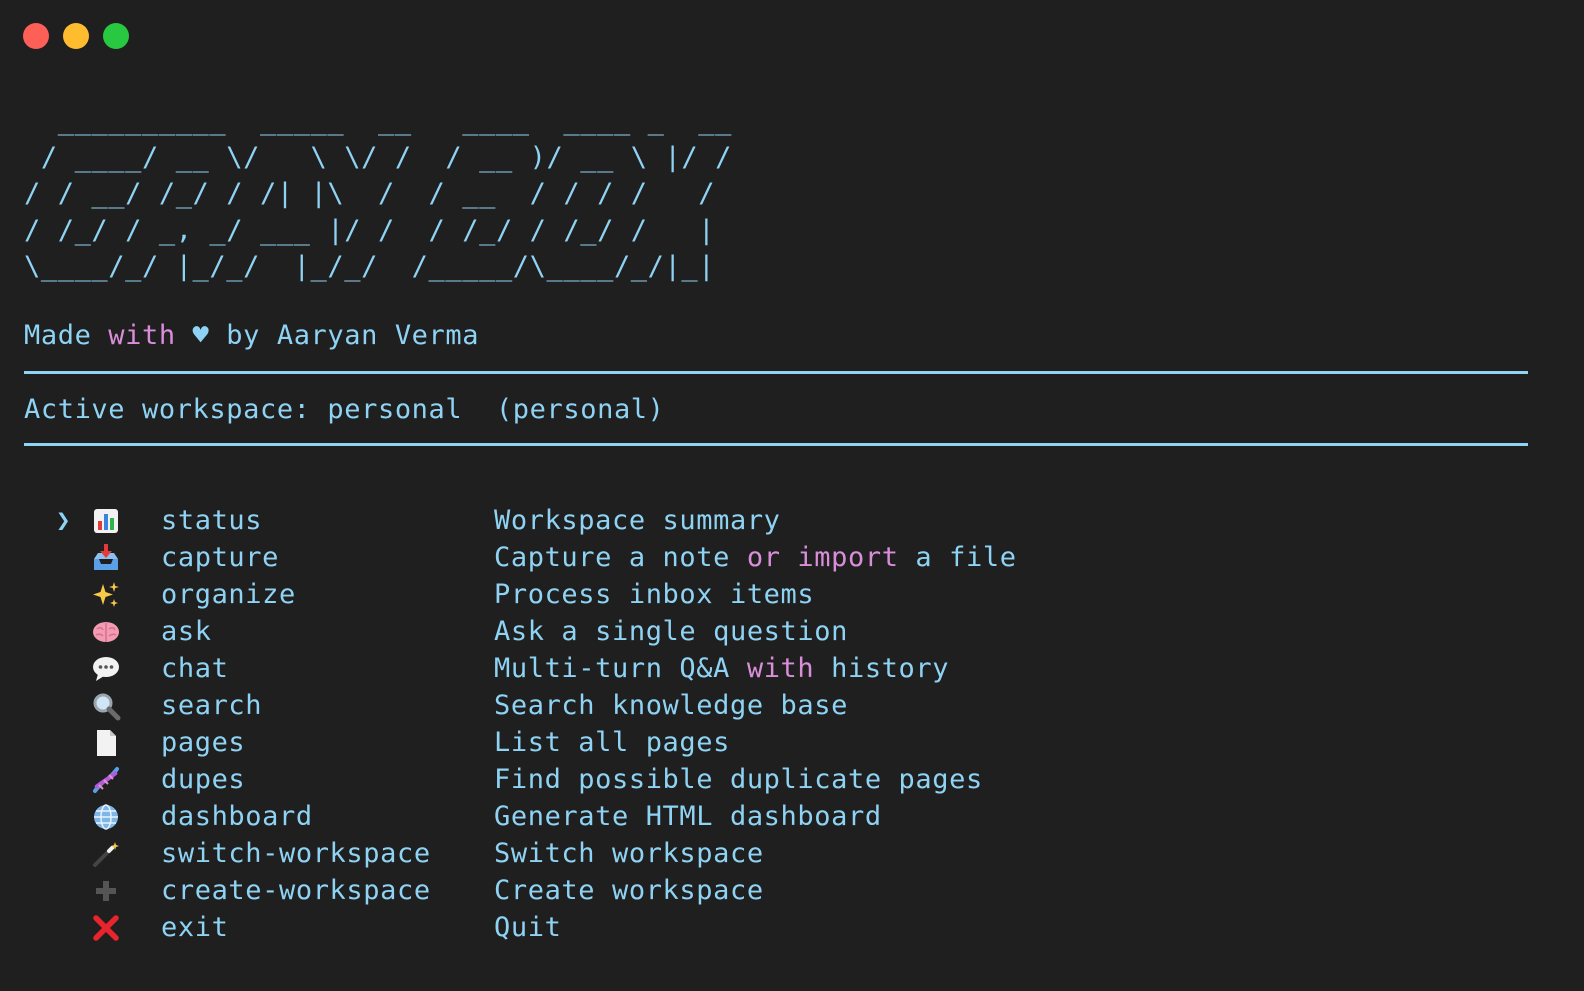 Image resolution: width=1584 pixels, height=991 pixels. Describe the element at coordinates (848, 557) in the screenshot. I see `description-keyword: import` at that location.